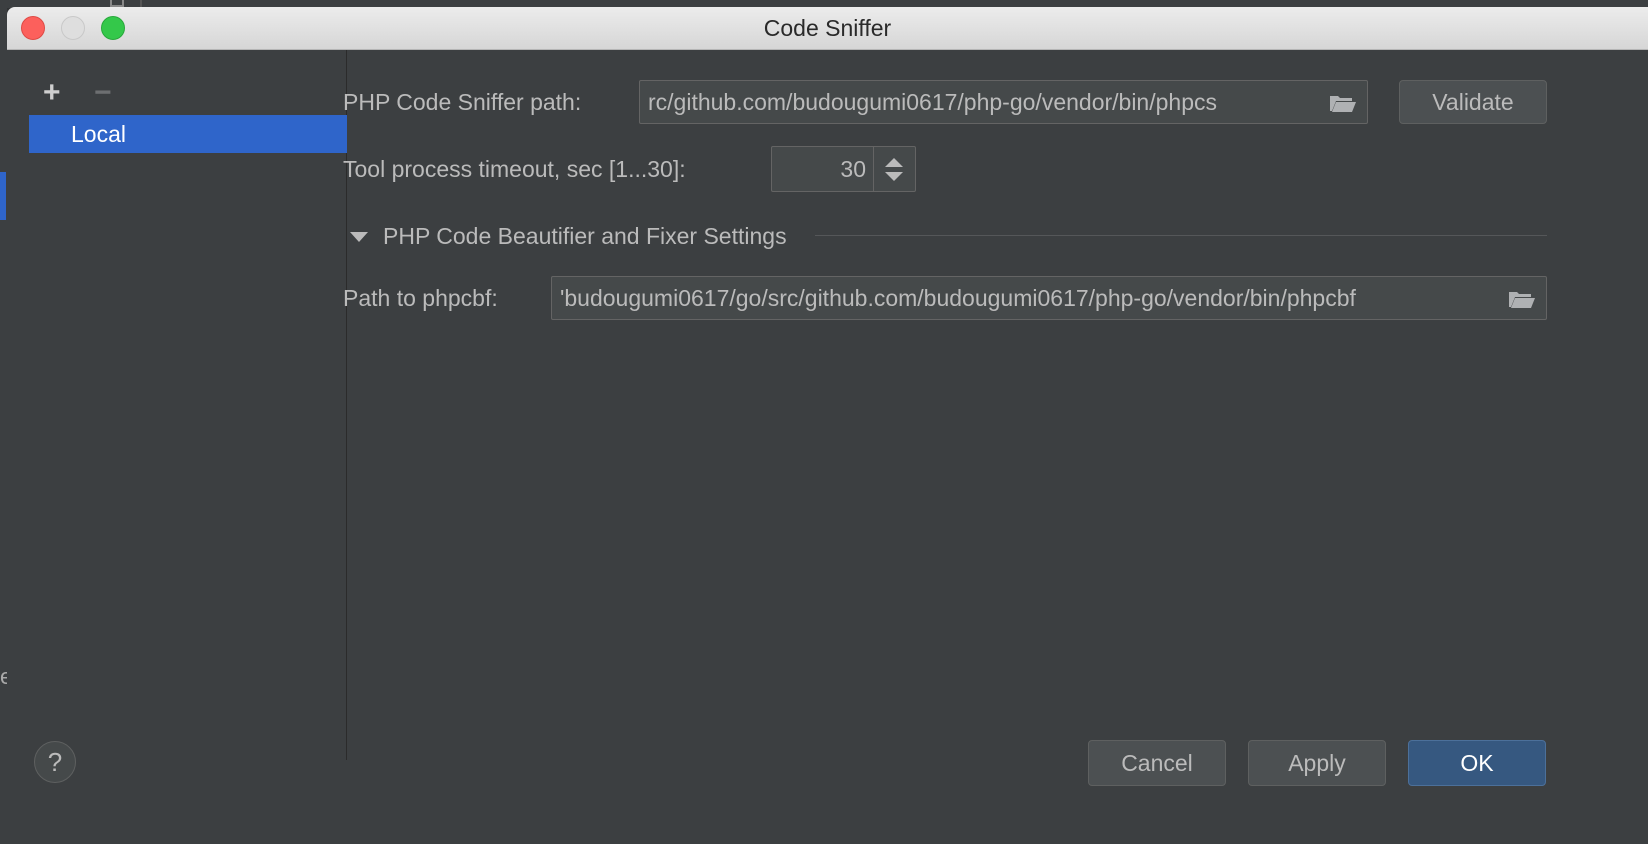  Describe the element at coordinates (1473, 102) in the screenshot. I see `validate-button: Validate` at that location.